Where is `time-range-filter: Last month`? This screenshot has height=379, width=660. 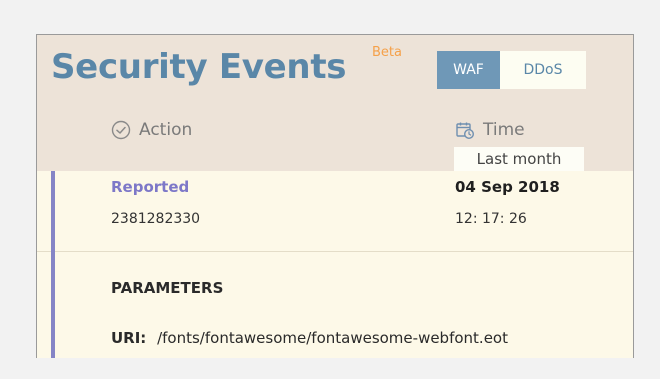
time-range-filter: Last month is located at coordinates (519, 159).